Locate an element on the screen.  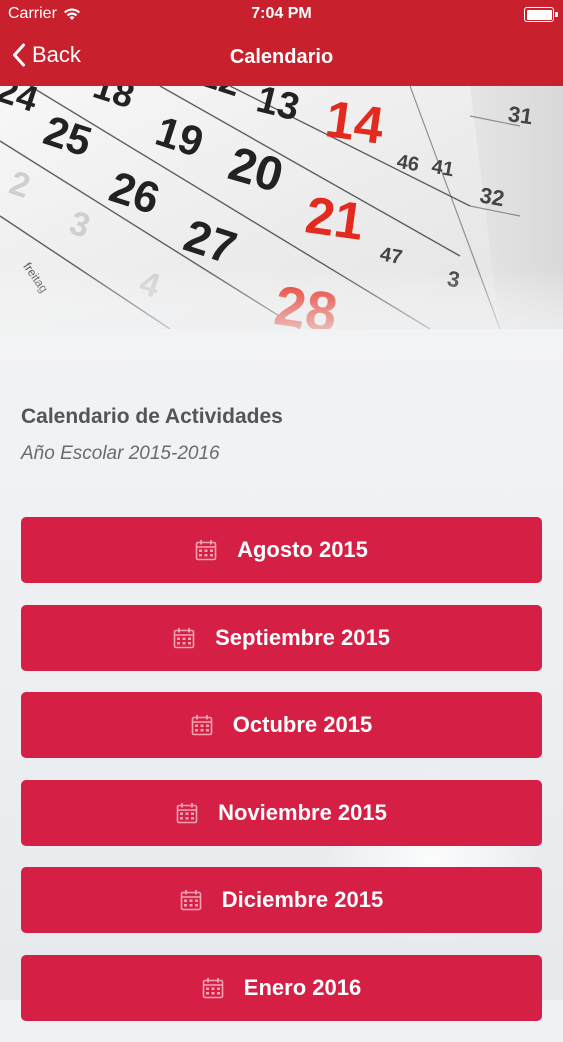
month-button-octubre: Octubre 2015 is located at coordinates (281, 725).